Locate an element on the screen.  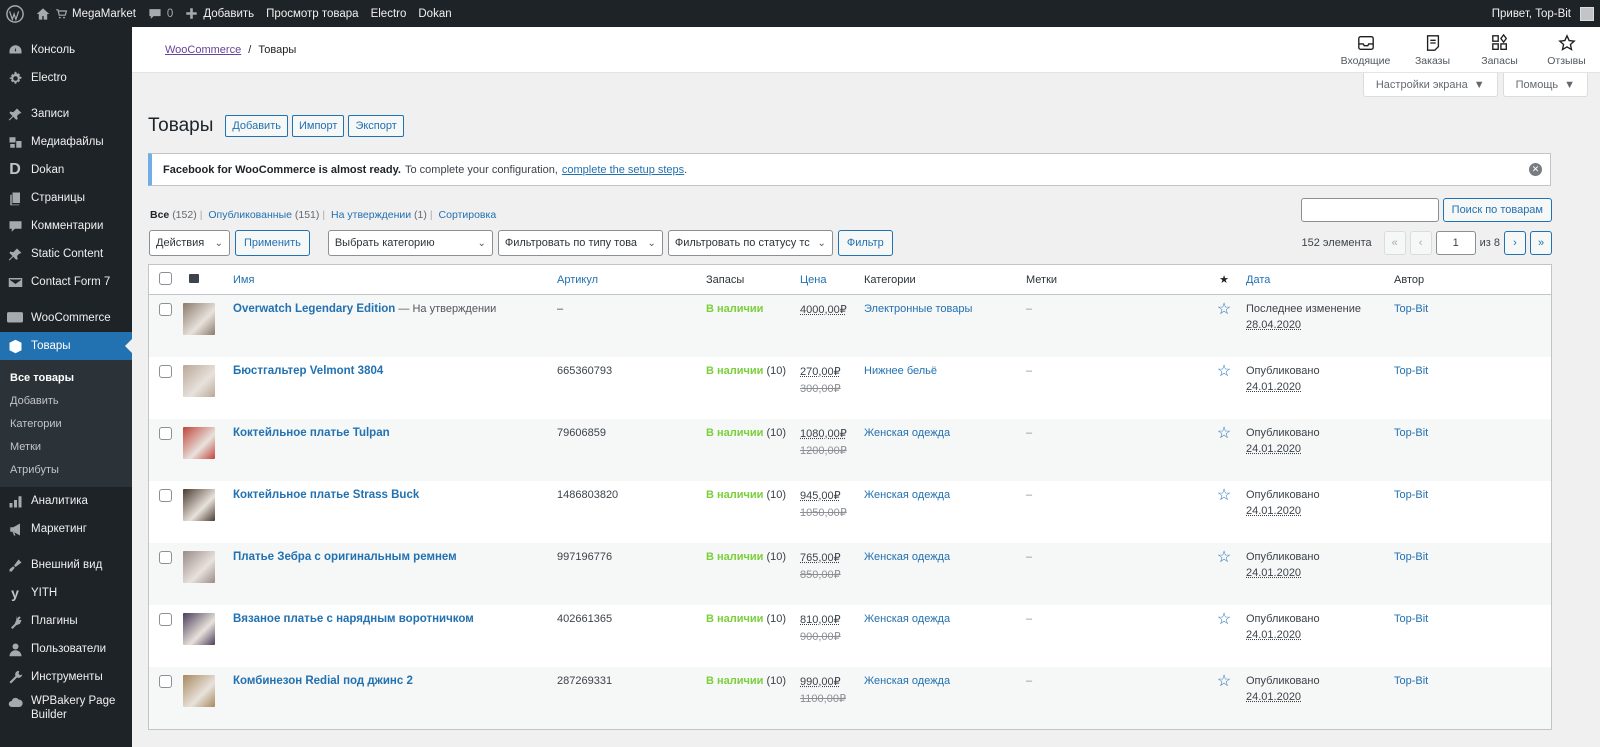
sidebar-item-pages: Страницы is located at coordinates (66, 198).